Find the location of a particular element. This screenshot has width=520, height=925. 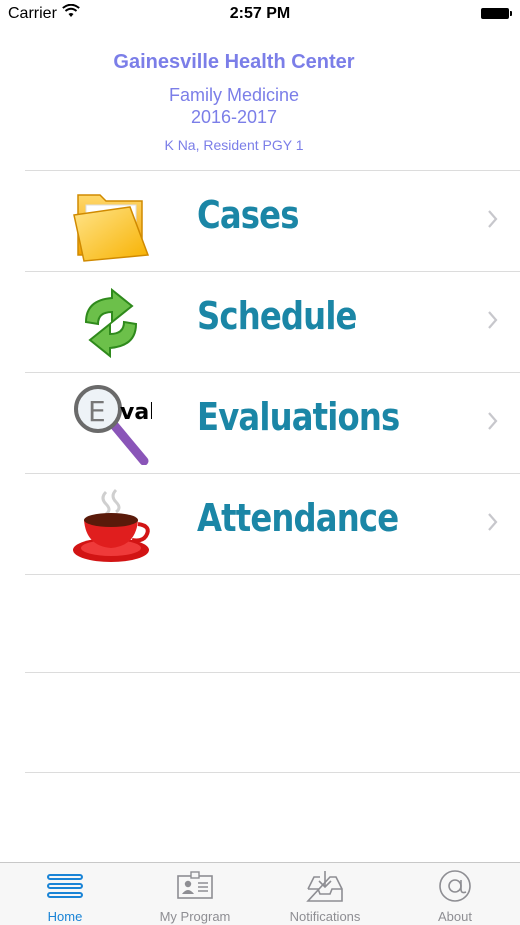

id-card-icon is located at coordinates (195, 885).